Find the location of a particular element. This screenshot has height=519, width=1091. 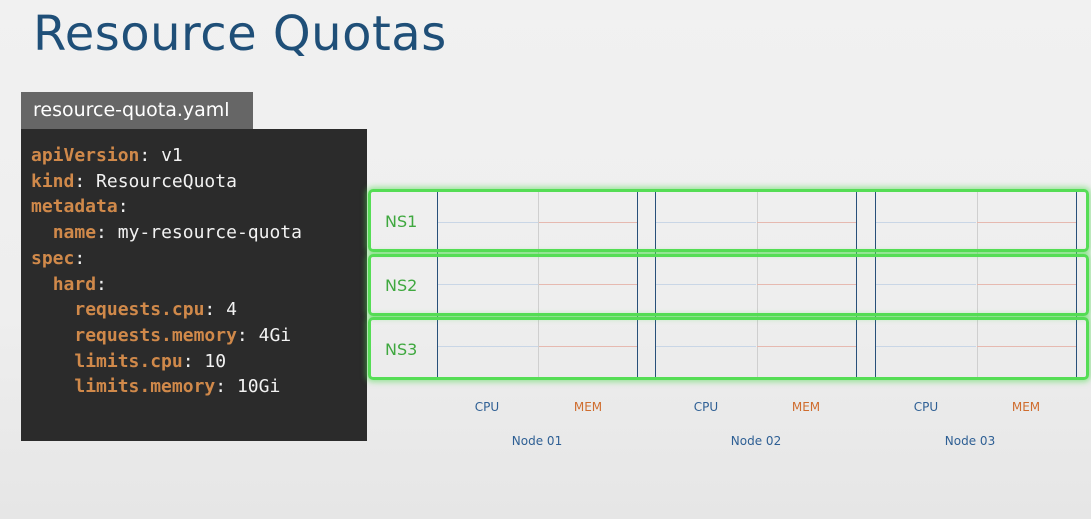

namespace-row-ns3: NS3 is located at coordinates (728, 348).